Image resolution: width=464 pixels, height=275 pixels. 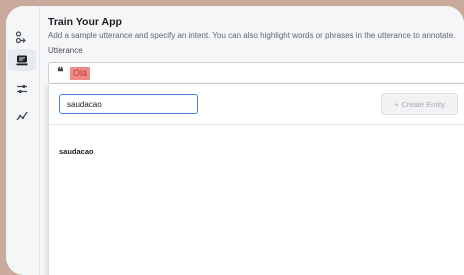 I want to click on sidebar-item-chat, so click(x=22, y=60).